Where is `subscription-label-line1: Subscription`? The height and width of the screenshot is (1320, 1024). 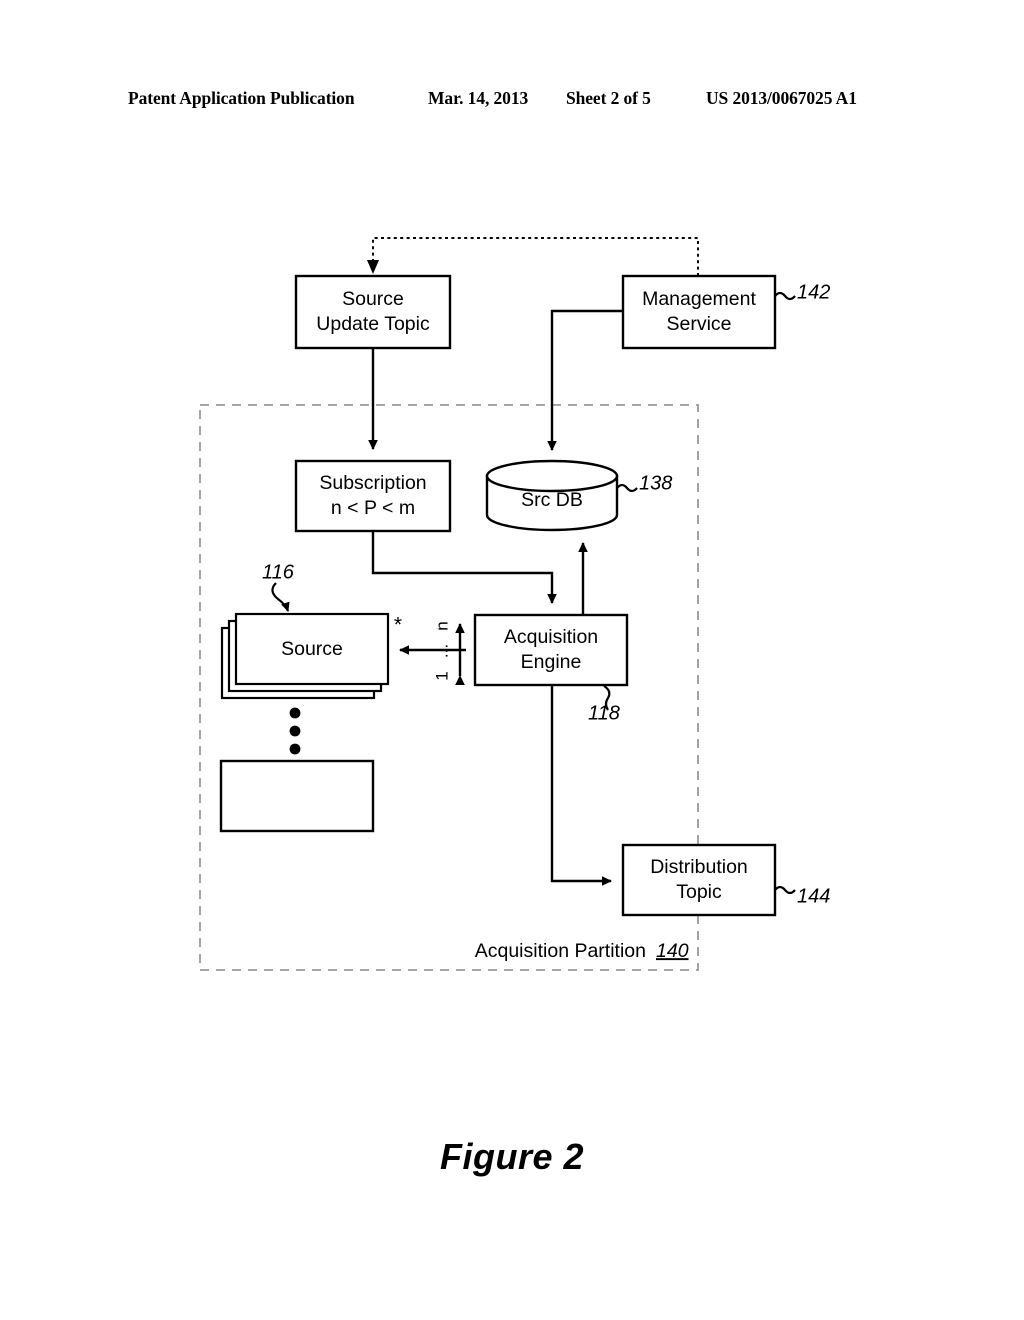
subscription-label-line1: Subscription is located at coordinates (372, 483).